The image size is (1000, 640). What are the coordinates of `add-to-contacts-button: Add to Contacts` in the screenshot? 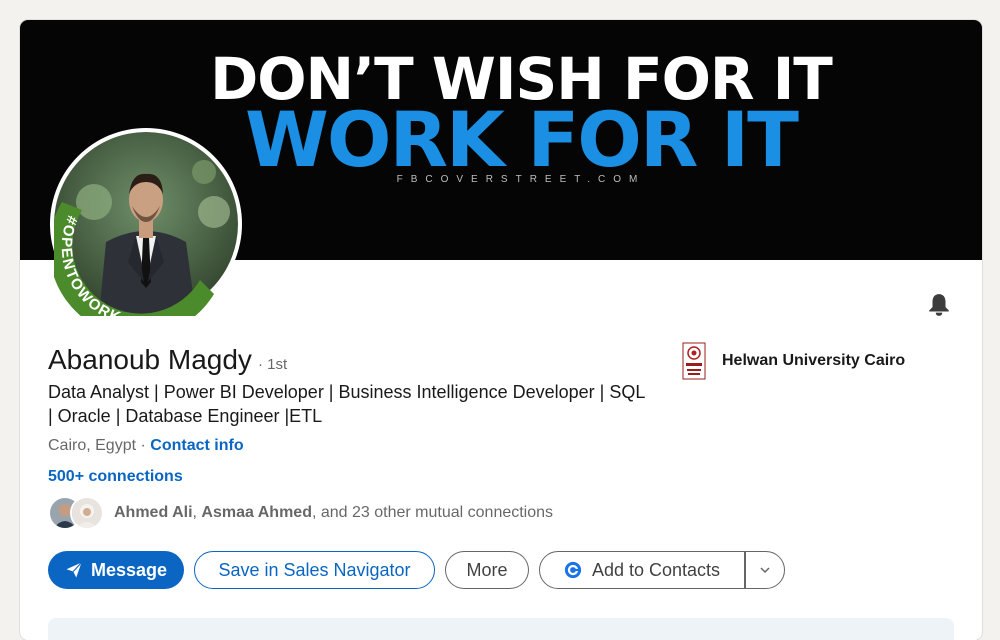 It's located at (642, 570).